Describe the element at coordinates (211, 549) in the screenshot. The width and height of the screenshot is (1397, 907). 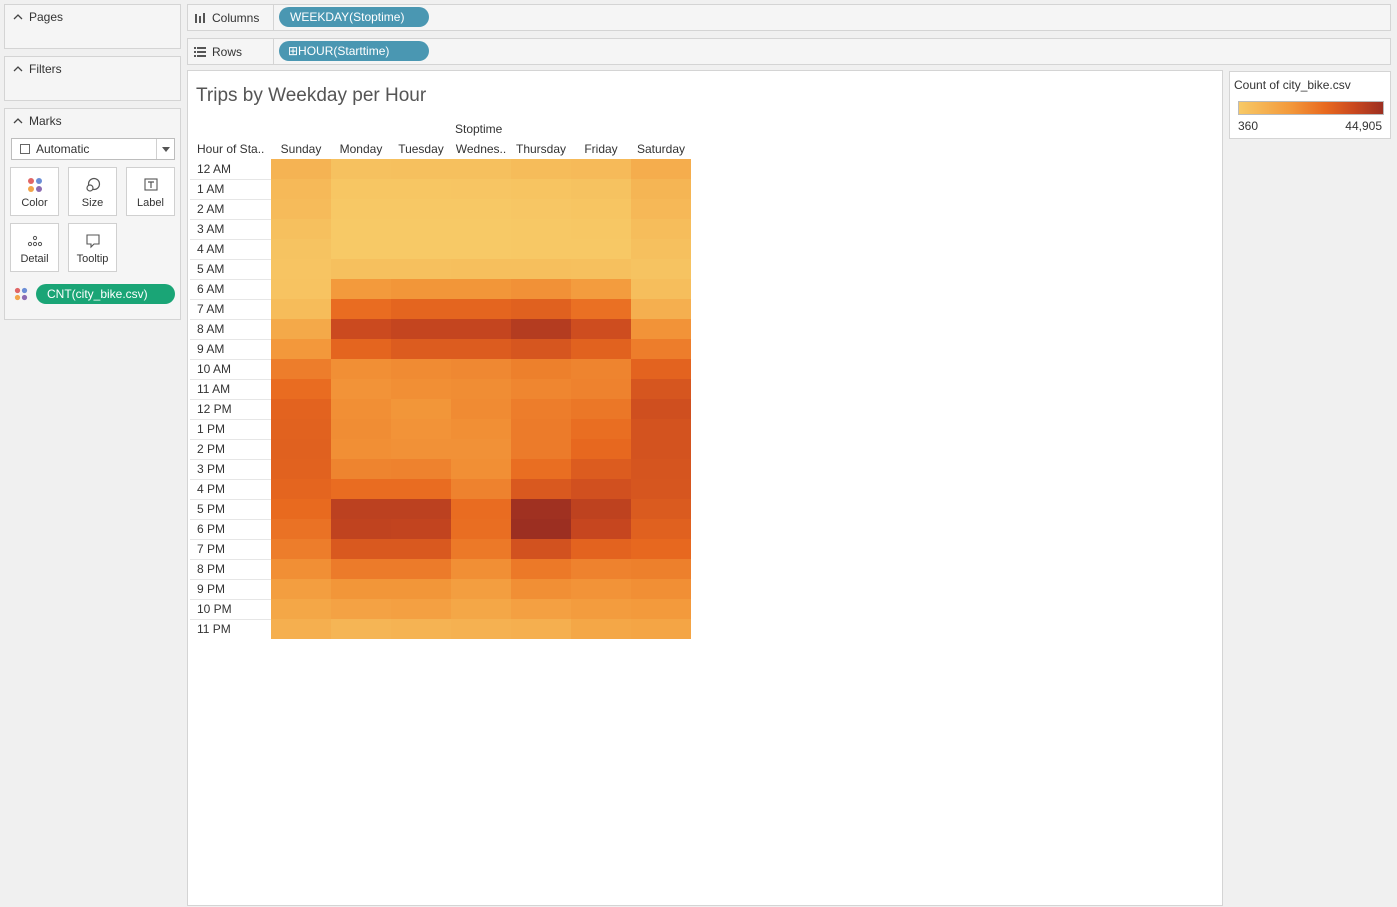
I see `hour-row-label: 7 PM` at that location.